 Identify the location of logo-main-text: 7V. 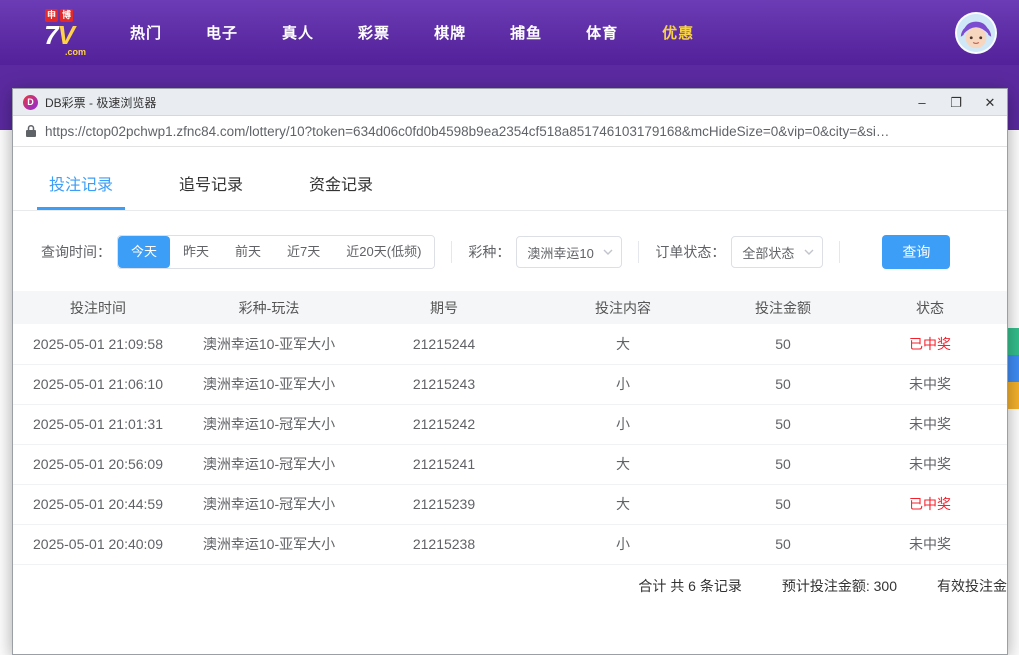
(59, 35).